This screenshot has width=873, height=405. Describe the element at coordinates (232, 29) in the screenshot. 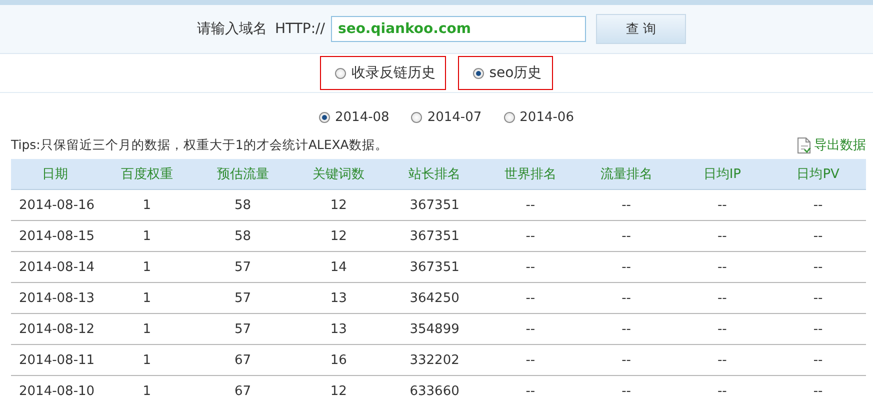

I see `domain-label: 请输入域名` at that location.